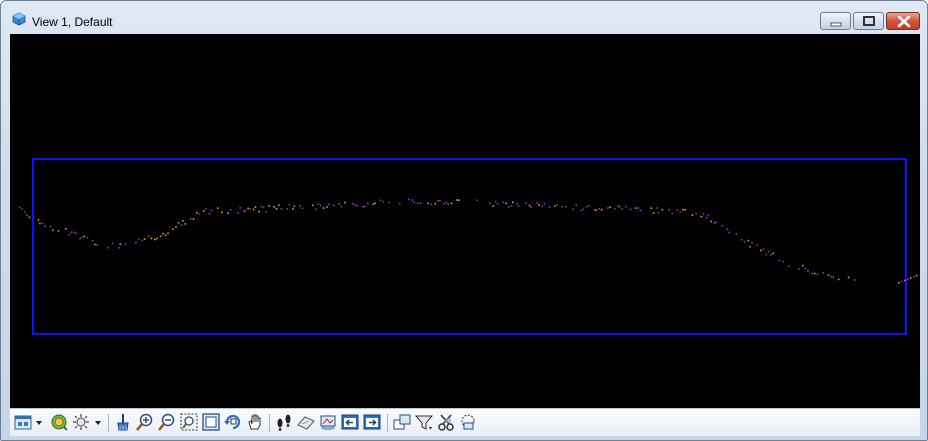 The width and height of the screenshot is (928, 441). Describe the element at coordinates (446, 422) in the screenshot. I see `clip-mask-button` at that location.